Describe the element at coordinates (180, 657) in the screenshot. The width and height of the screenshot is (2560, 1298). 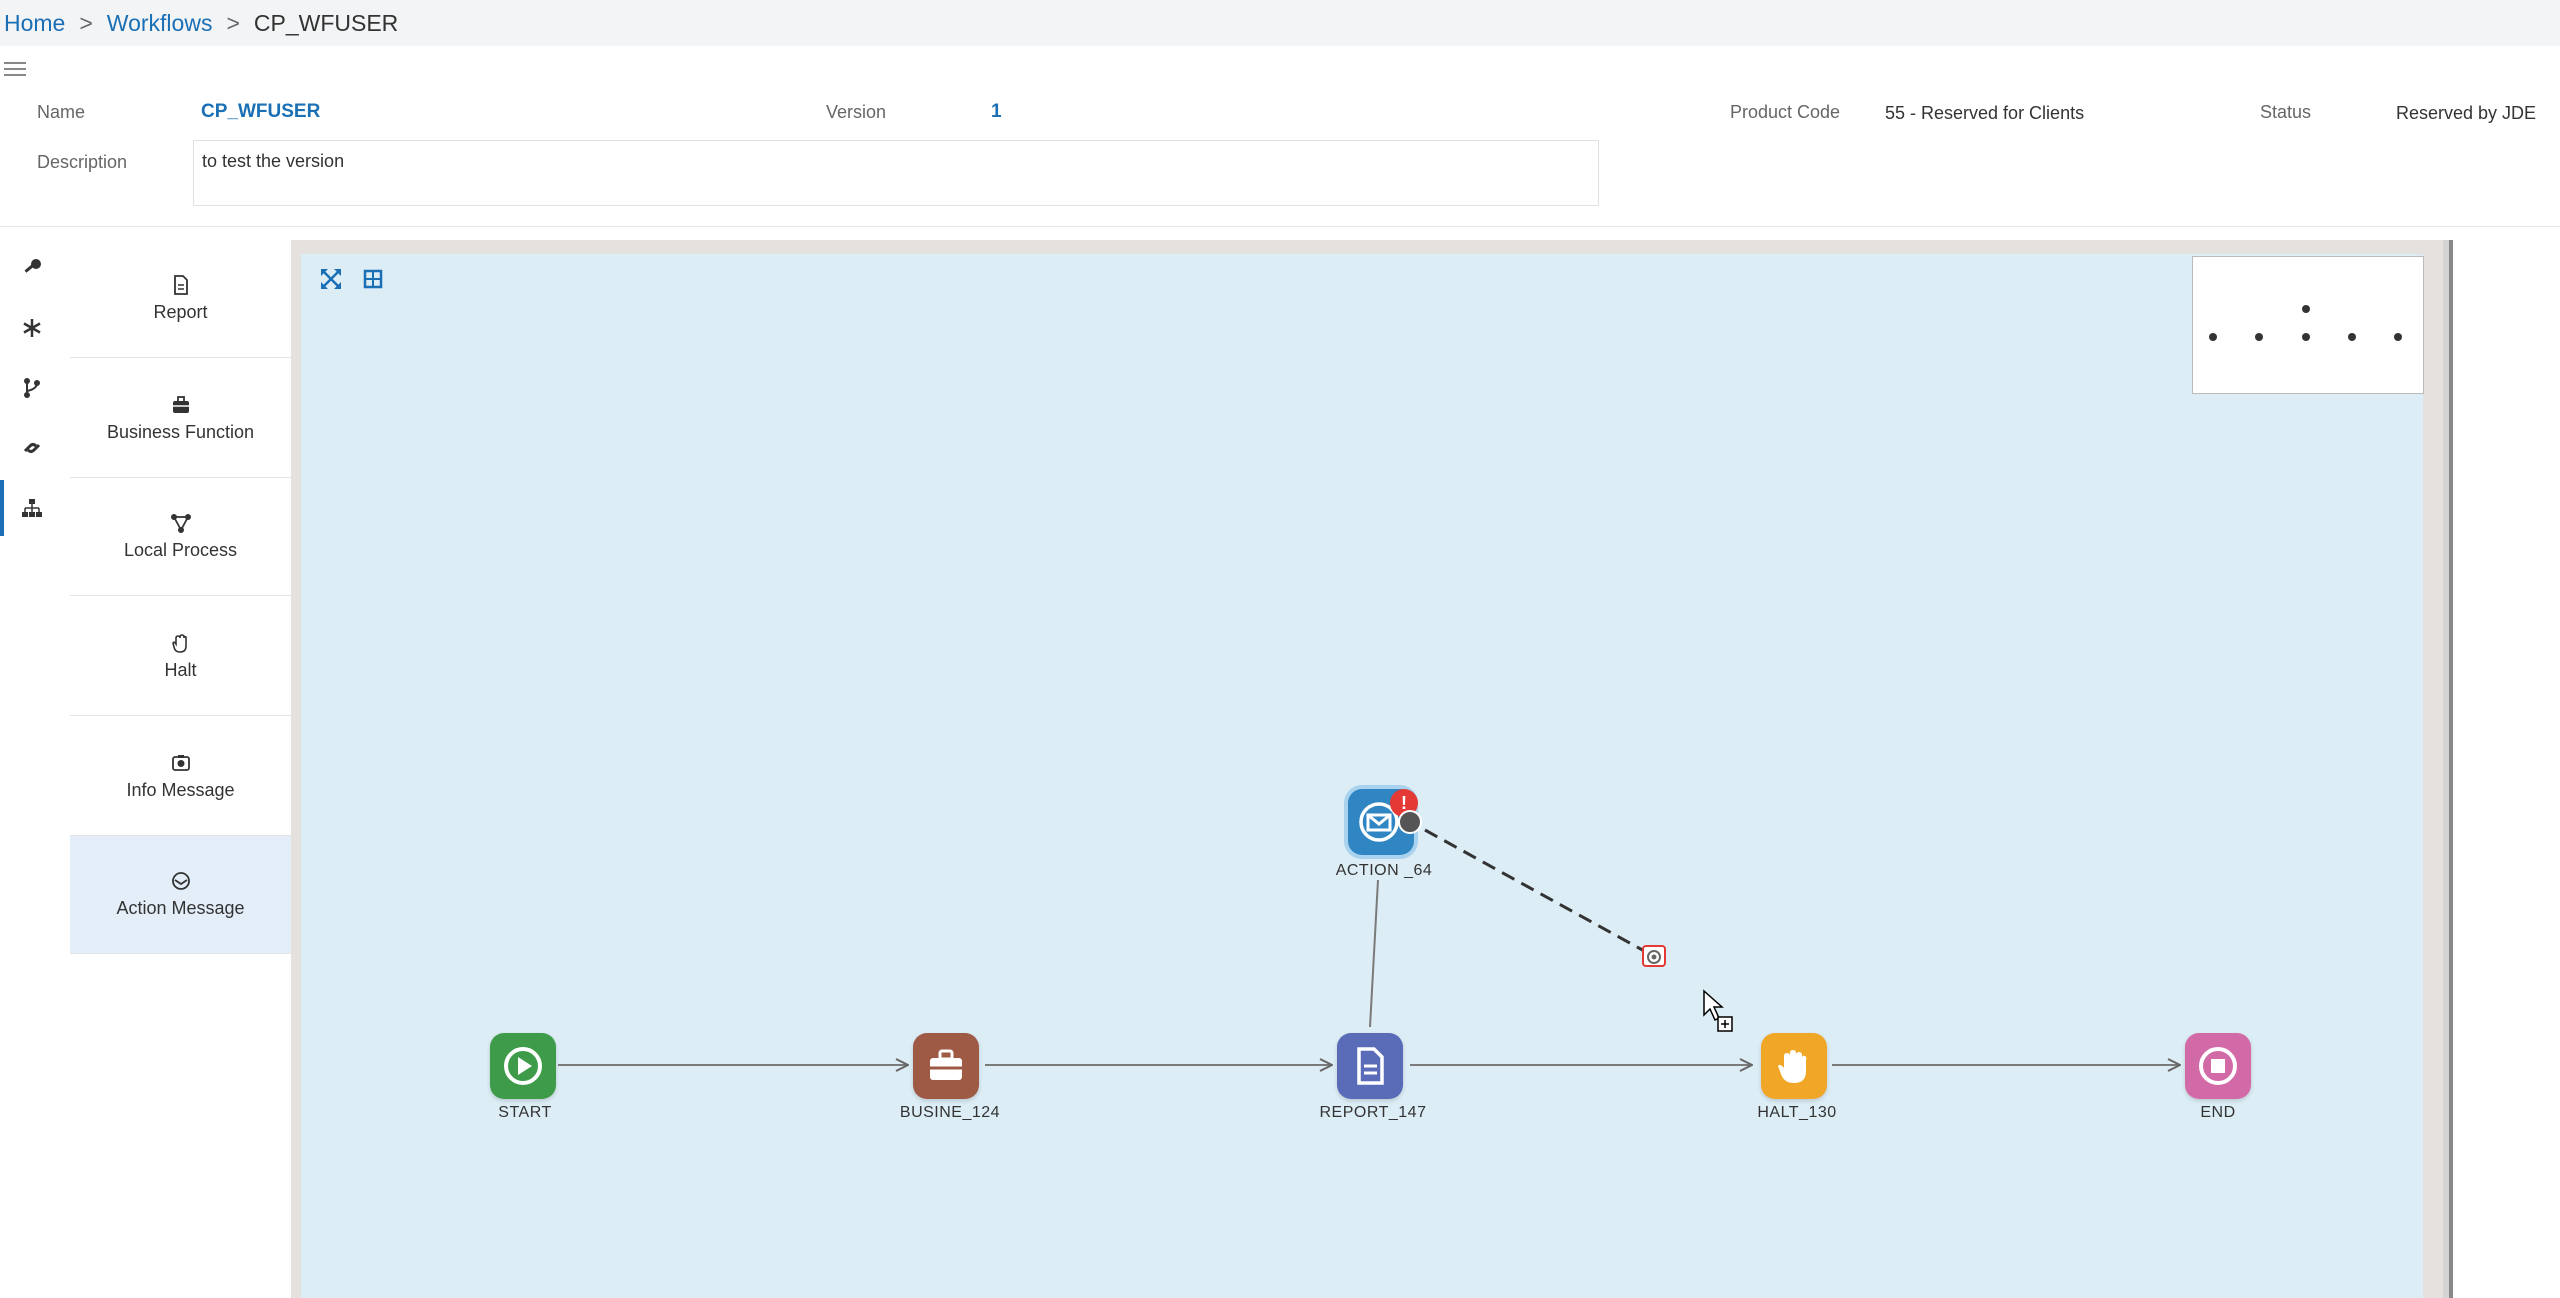
I see `palette-item-halt: Halt` at that location.